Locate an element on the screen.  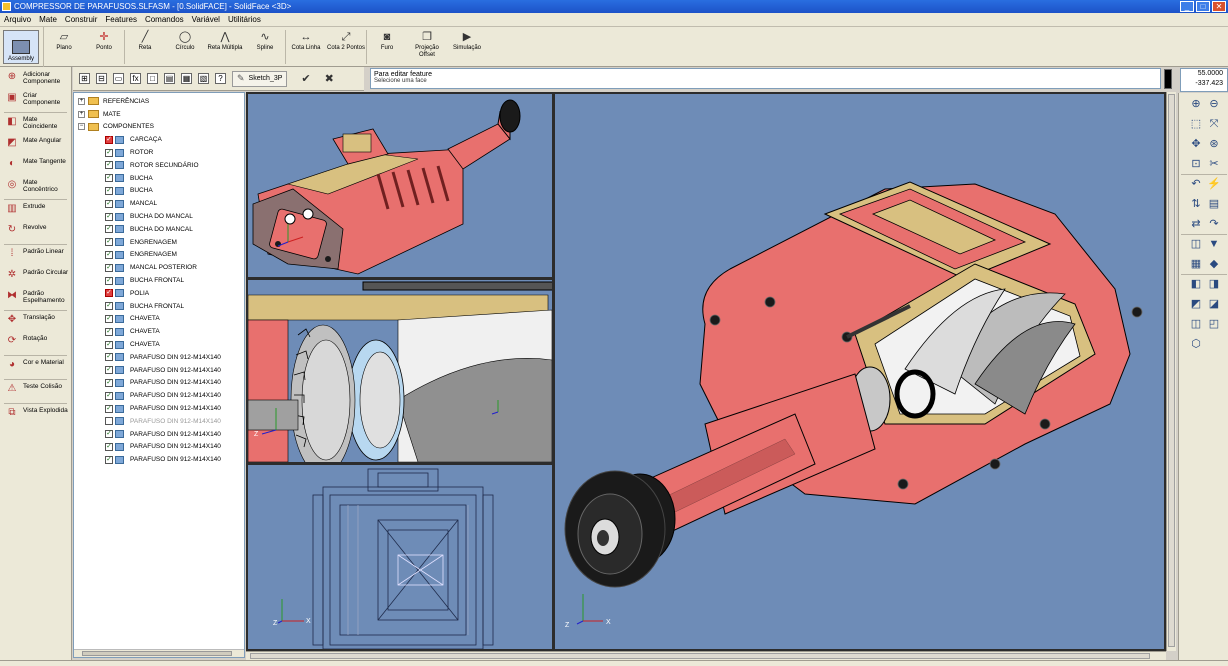
zoom-window-icon: ⬚ is located at coordinates (1196, 124).